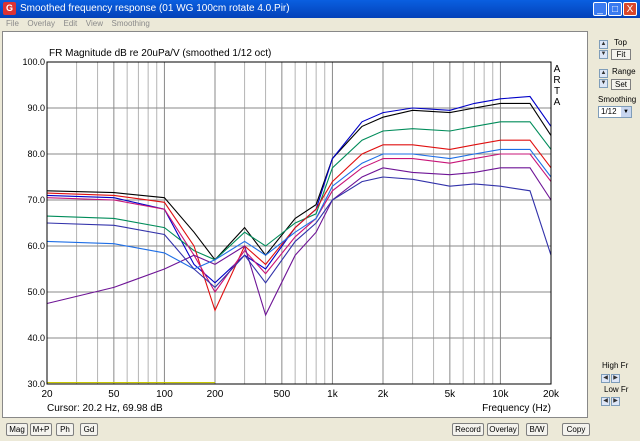 This screenshot has width=640, height=441. What do you see at coordinates (36, 384) in the screenshot?
I see `y-tick-label: 30.0` at bounding box center [36, 384].